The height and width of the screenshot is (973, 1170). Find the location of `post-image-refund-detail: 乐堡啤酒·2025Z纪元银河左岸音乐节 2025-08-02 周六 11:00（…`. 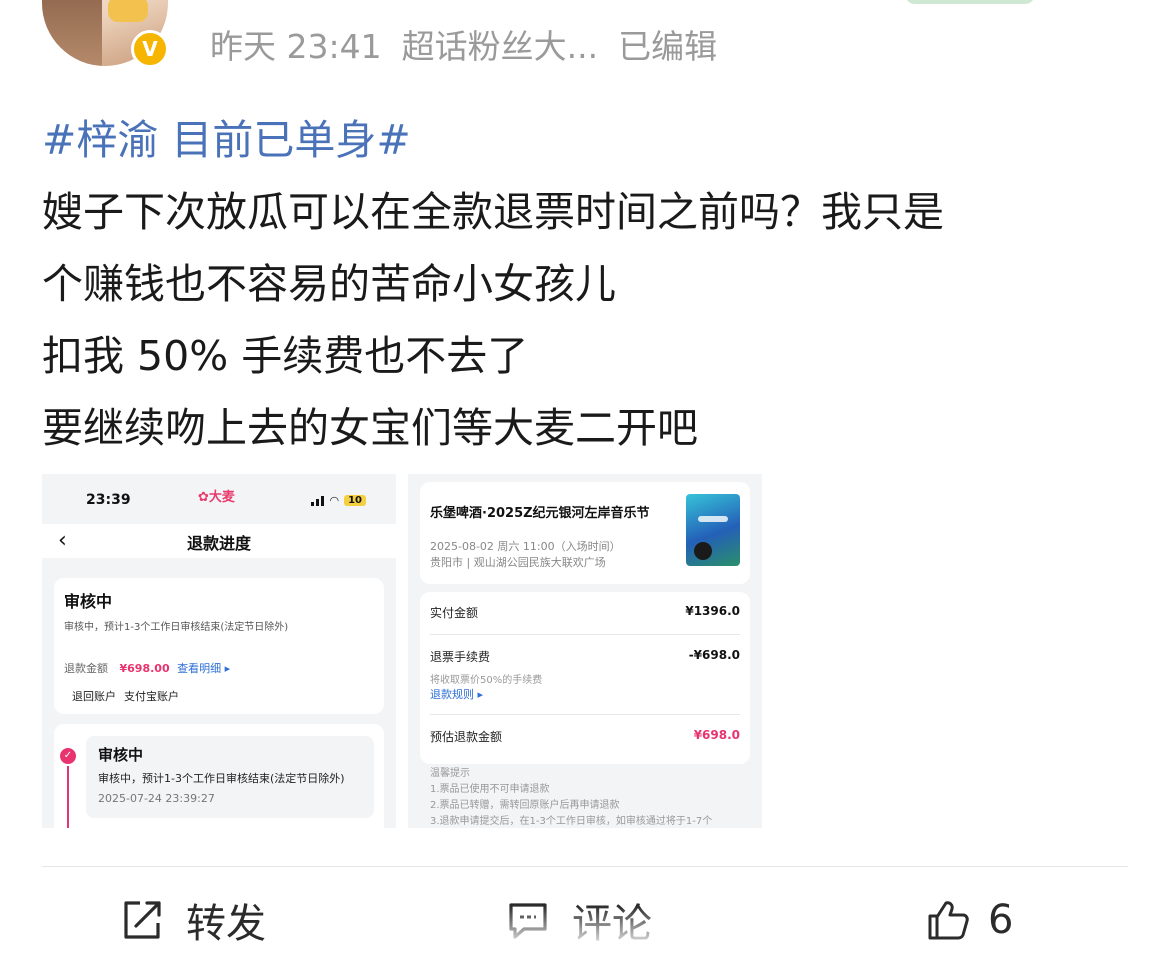

post-image-refund-detail: 乐堡啤酒·2025Z纪元银河左岸音乐节 2025-08-02 周六 11:00（… is located at coordinates (585, 651).